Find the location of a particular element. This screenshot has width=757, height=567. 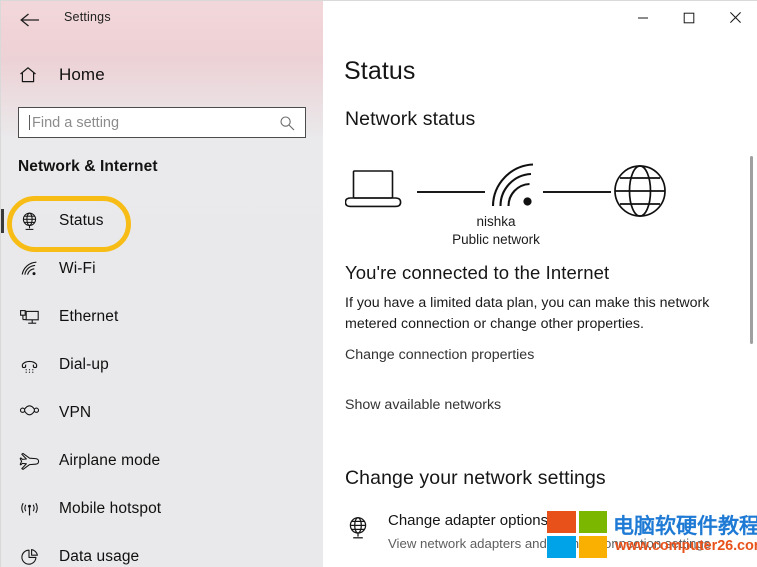

sidebar-item-label: Wi-Fi is located at coordinates (77, 268).